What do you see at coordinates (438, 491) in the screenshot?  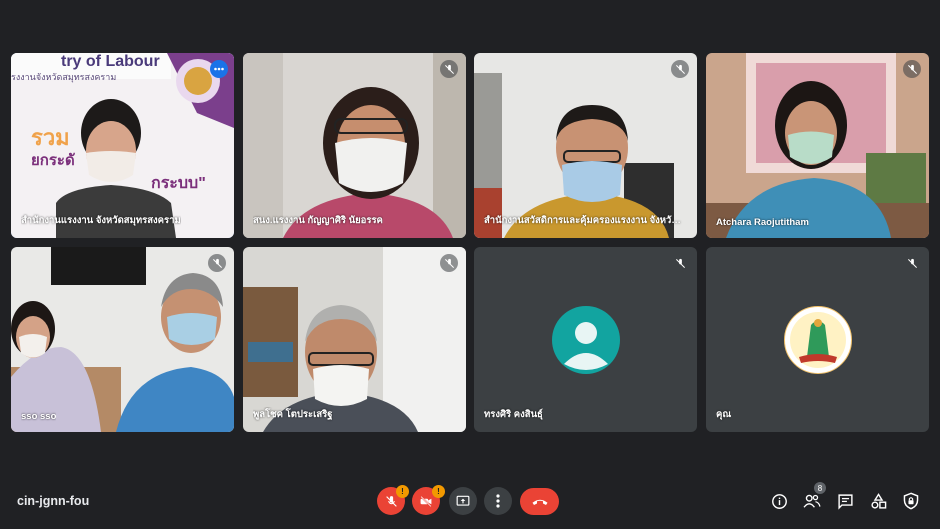 I see `camera-warning-badge: !` at bounding box center [438, 491].